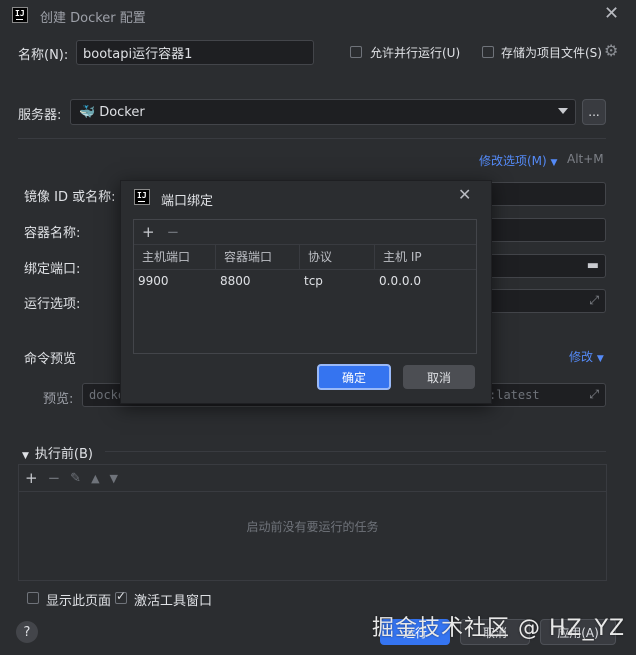  Describe the element at coordinates (563, 111) in the screenshot. I see `chevron-down-icon` at that location.